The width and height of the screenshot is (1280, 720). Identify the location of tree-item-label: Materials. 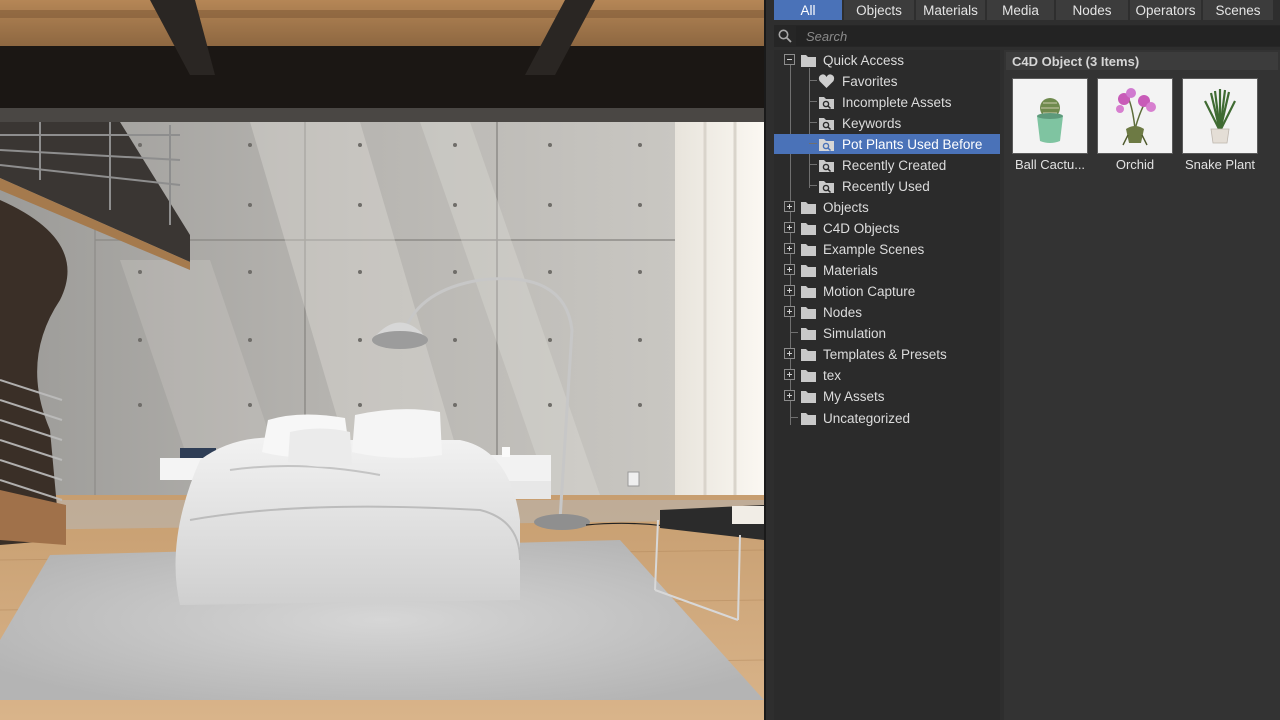
(850, 270).